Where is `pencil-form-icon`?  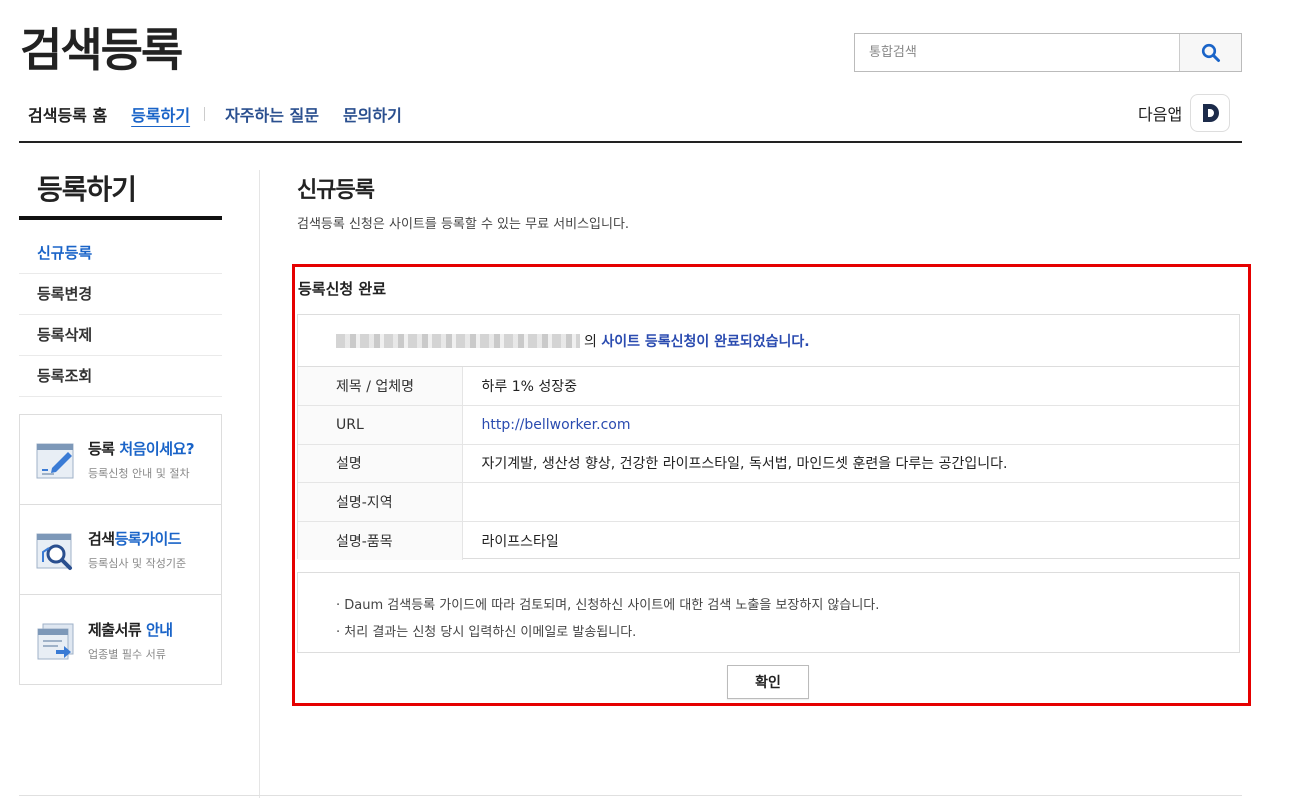
pencil-form-icon is located at coordinates (55, 460).